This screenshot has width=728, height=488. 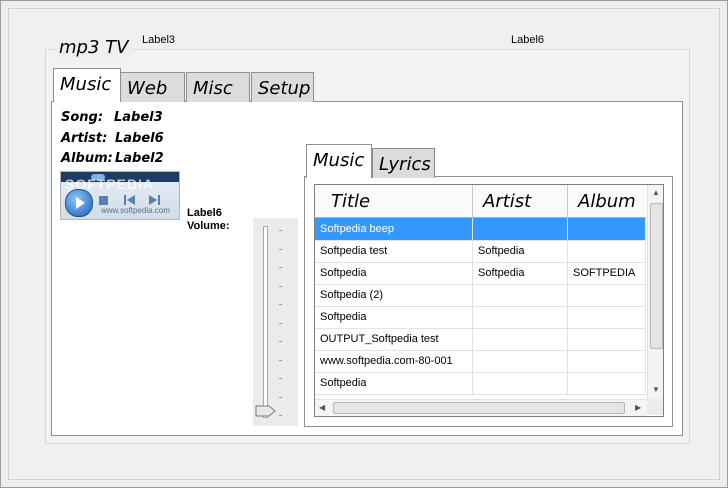 I want to click on next-icon, so click(x=154, y=200).